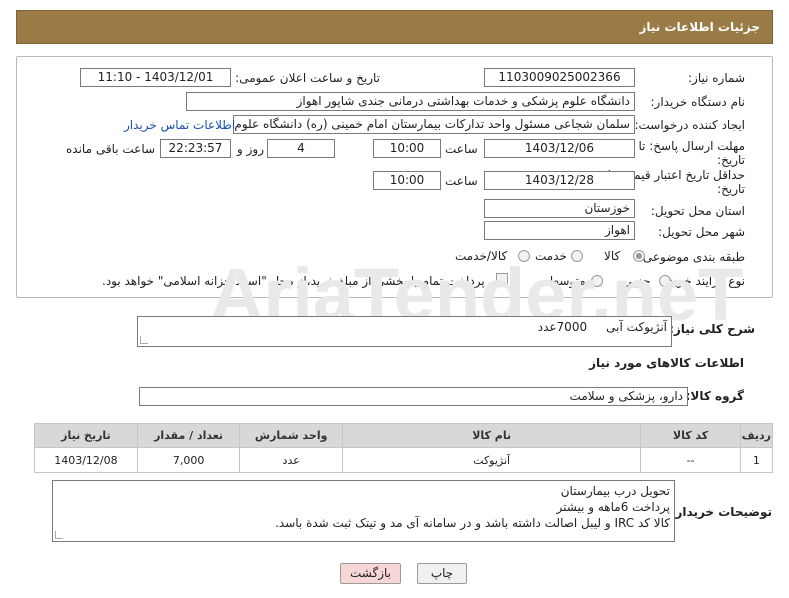  I want to click on buyer-notes-line: تحویل درب بیمارستان, so click(615, 491).